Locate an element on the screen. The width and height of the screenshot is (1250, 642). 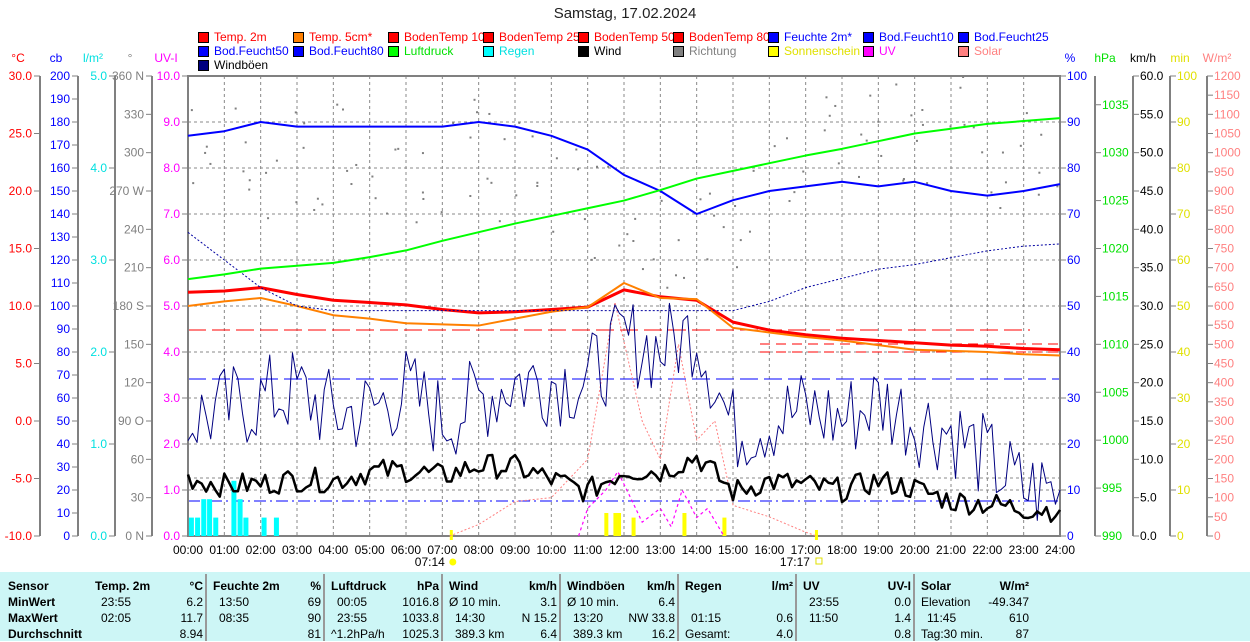
x-tick-label: 24:00 is located at coordinates (1060, 550).